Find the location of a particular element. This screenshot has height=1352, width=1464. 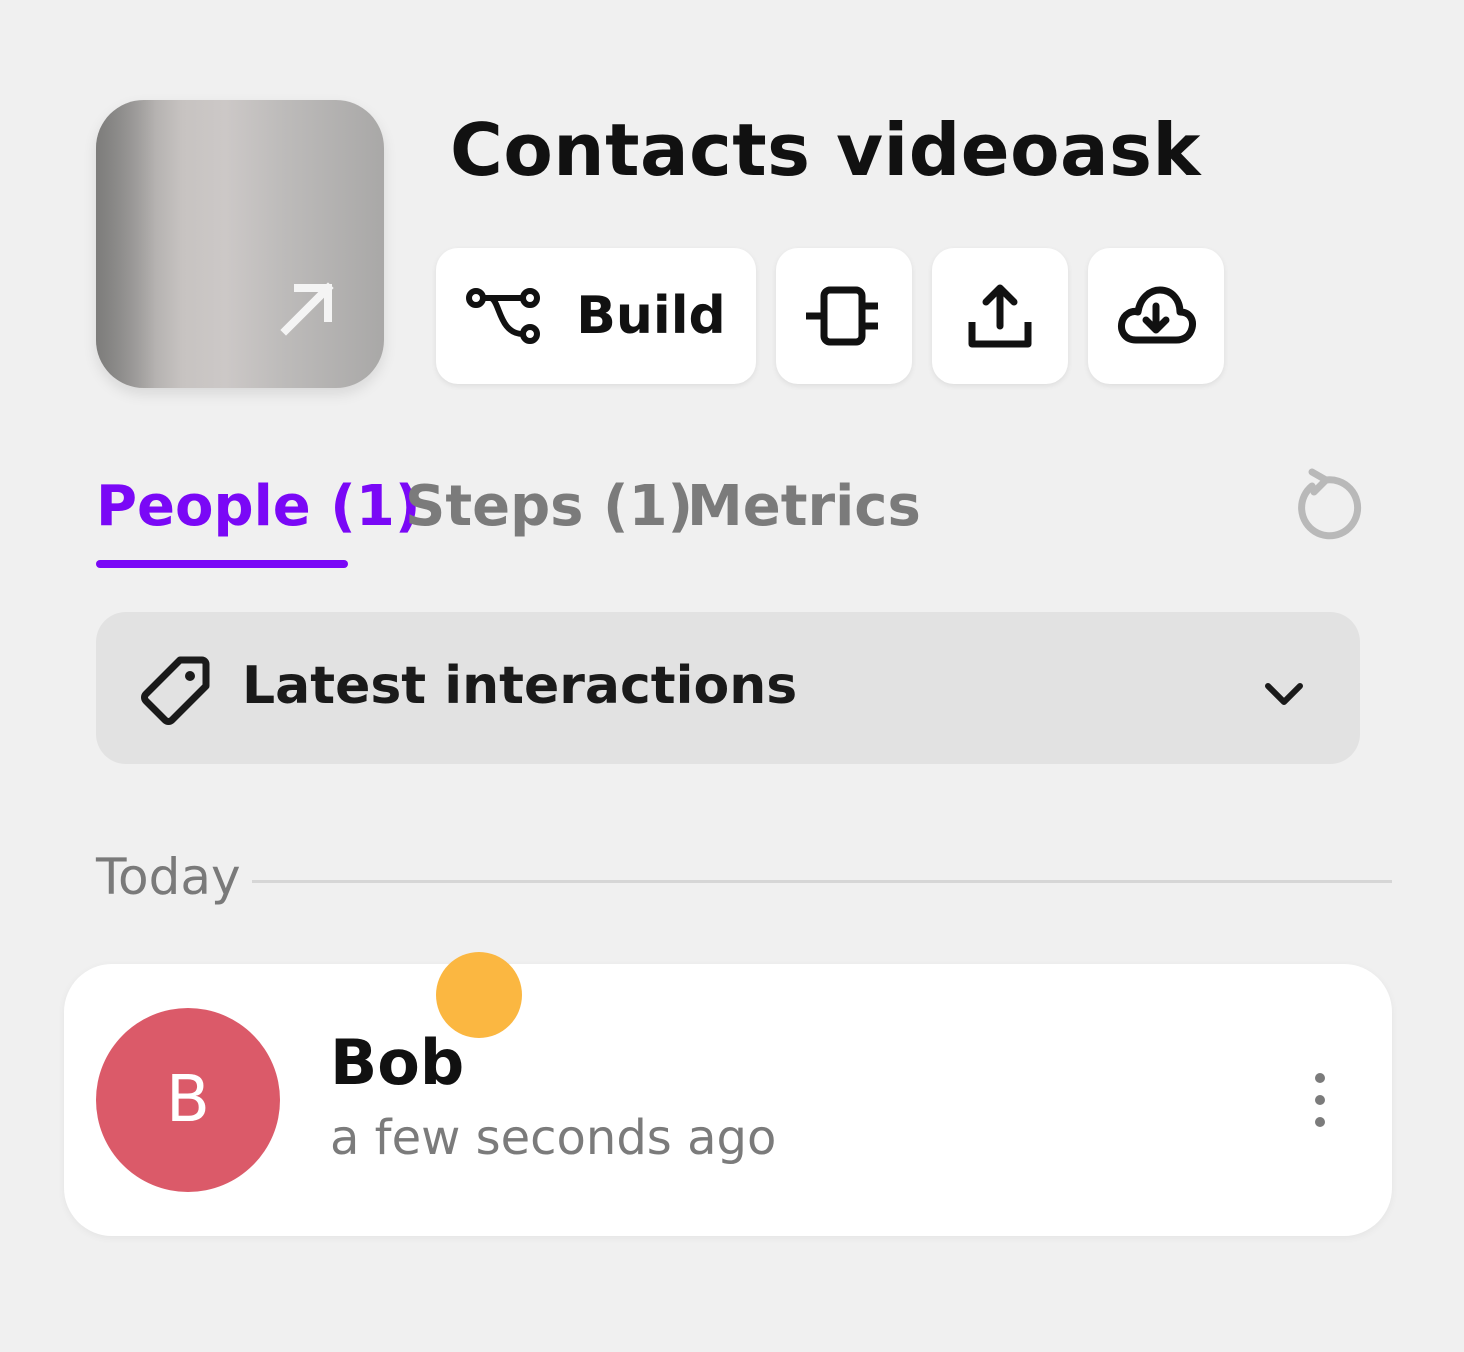

plug-icon is located at coordinates (842, 316).